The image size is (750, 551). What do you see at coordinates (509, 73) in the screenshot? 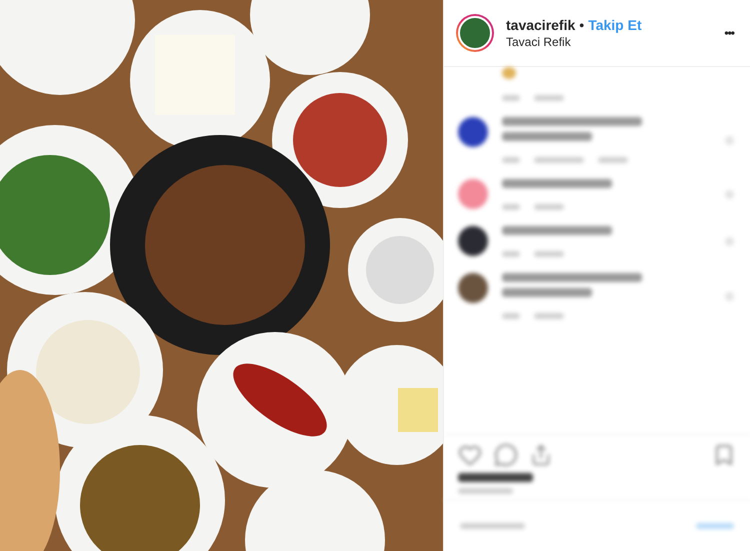
I see `blurred-emoji` at bounding box center [509, 73].